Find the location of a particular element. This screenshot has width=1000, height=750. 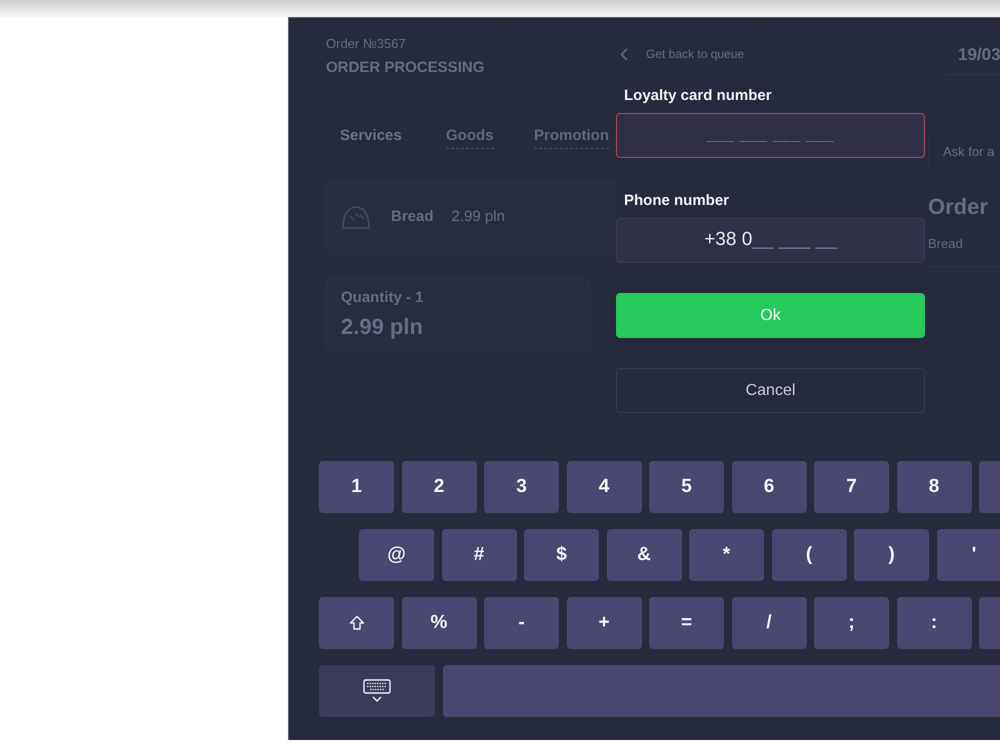

keyboard-key: / is located at coordinates (769, 623).